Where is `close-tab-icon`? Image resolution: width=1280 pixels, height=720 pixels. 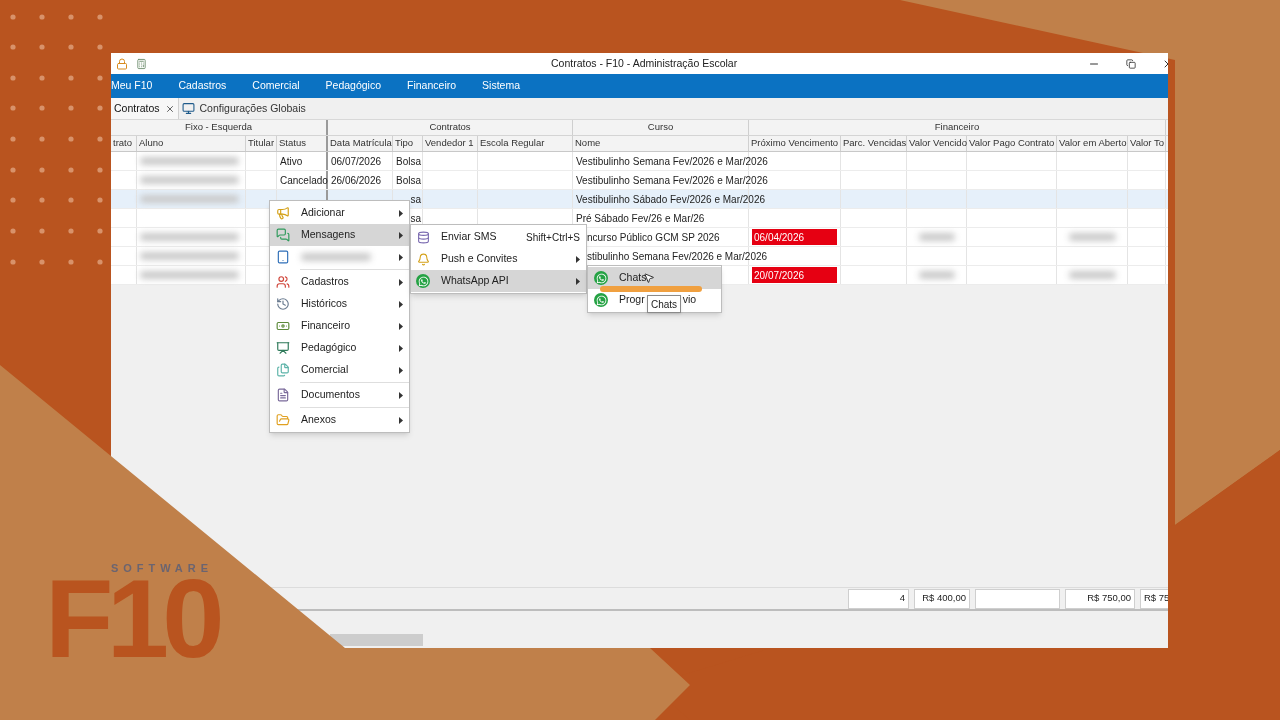
close-tab-icon is located at coordinates (169, 108).